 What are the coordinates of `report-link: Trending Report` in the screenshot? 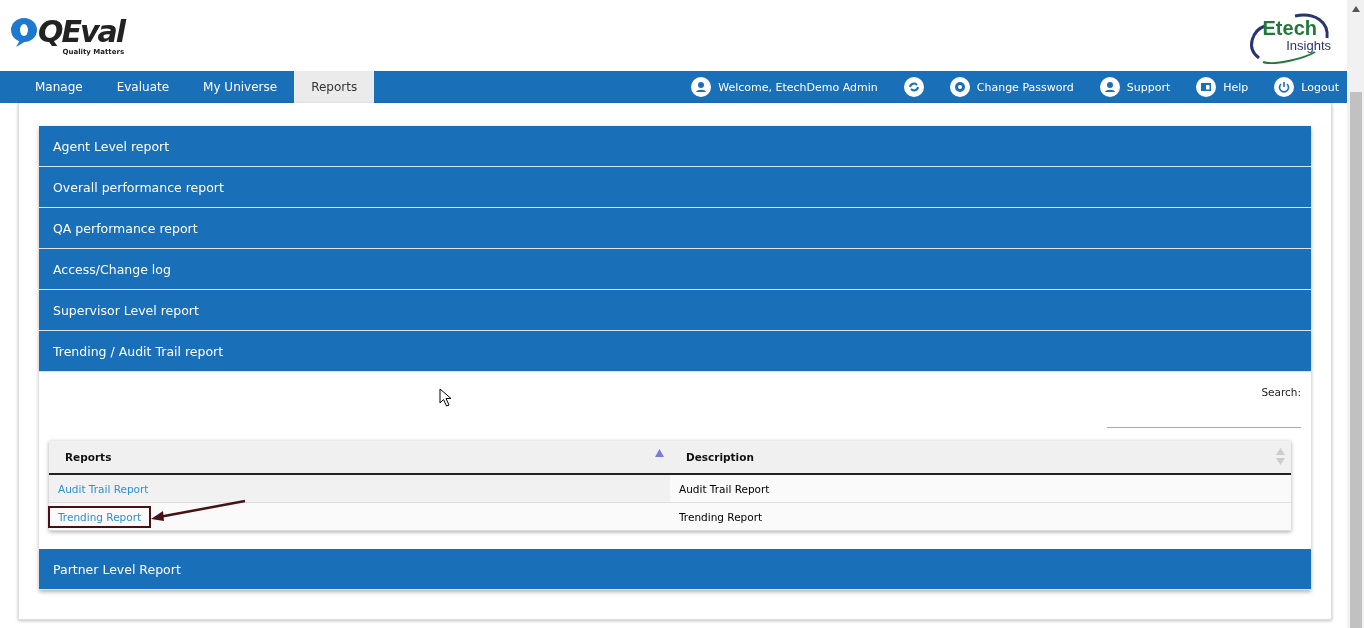 It's located at (100, 516).